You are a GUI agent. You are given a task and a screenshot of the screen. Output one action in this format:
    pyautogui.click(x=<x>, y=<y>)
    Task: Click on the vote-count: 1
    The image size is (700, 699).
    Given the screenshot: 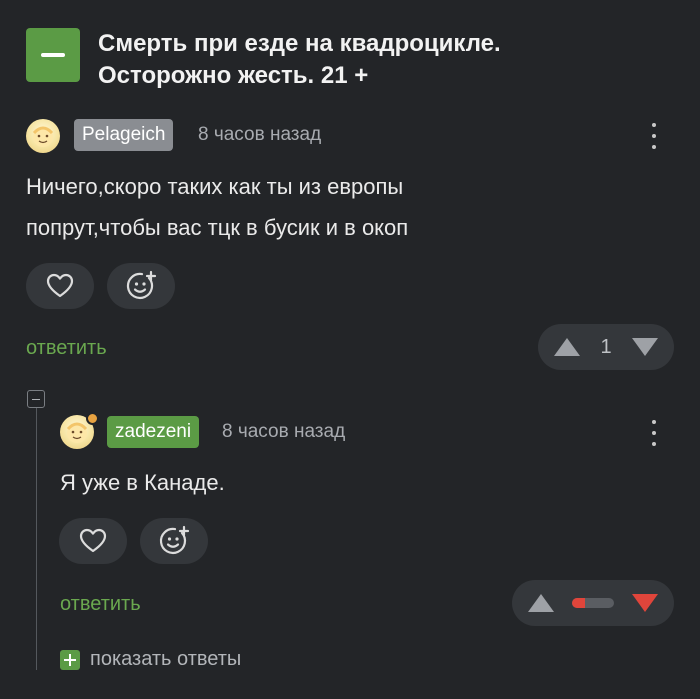 What is the action you would take?
    pyautogui.click(x=606, y=346)
    